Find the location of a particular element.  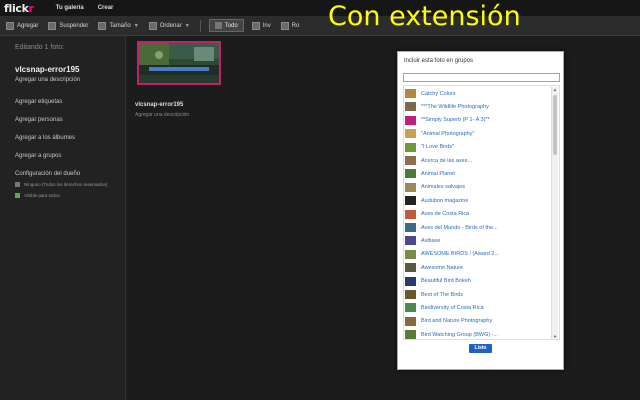

group-name: Bird and Nature Photography is located at coordinates (457, 321).